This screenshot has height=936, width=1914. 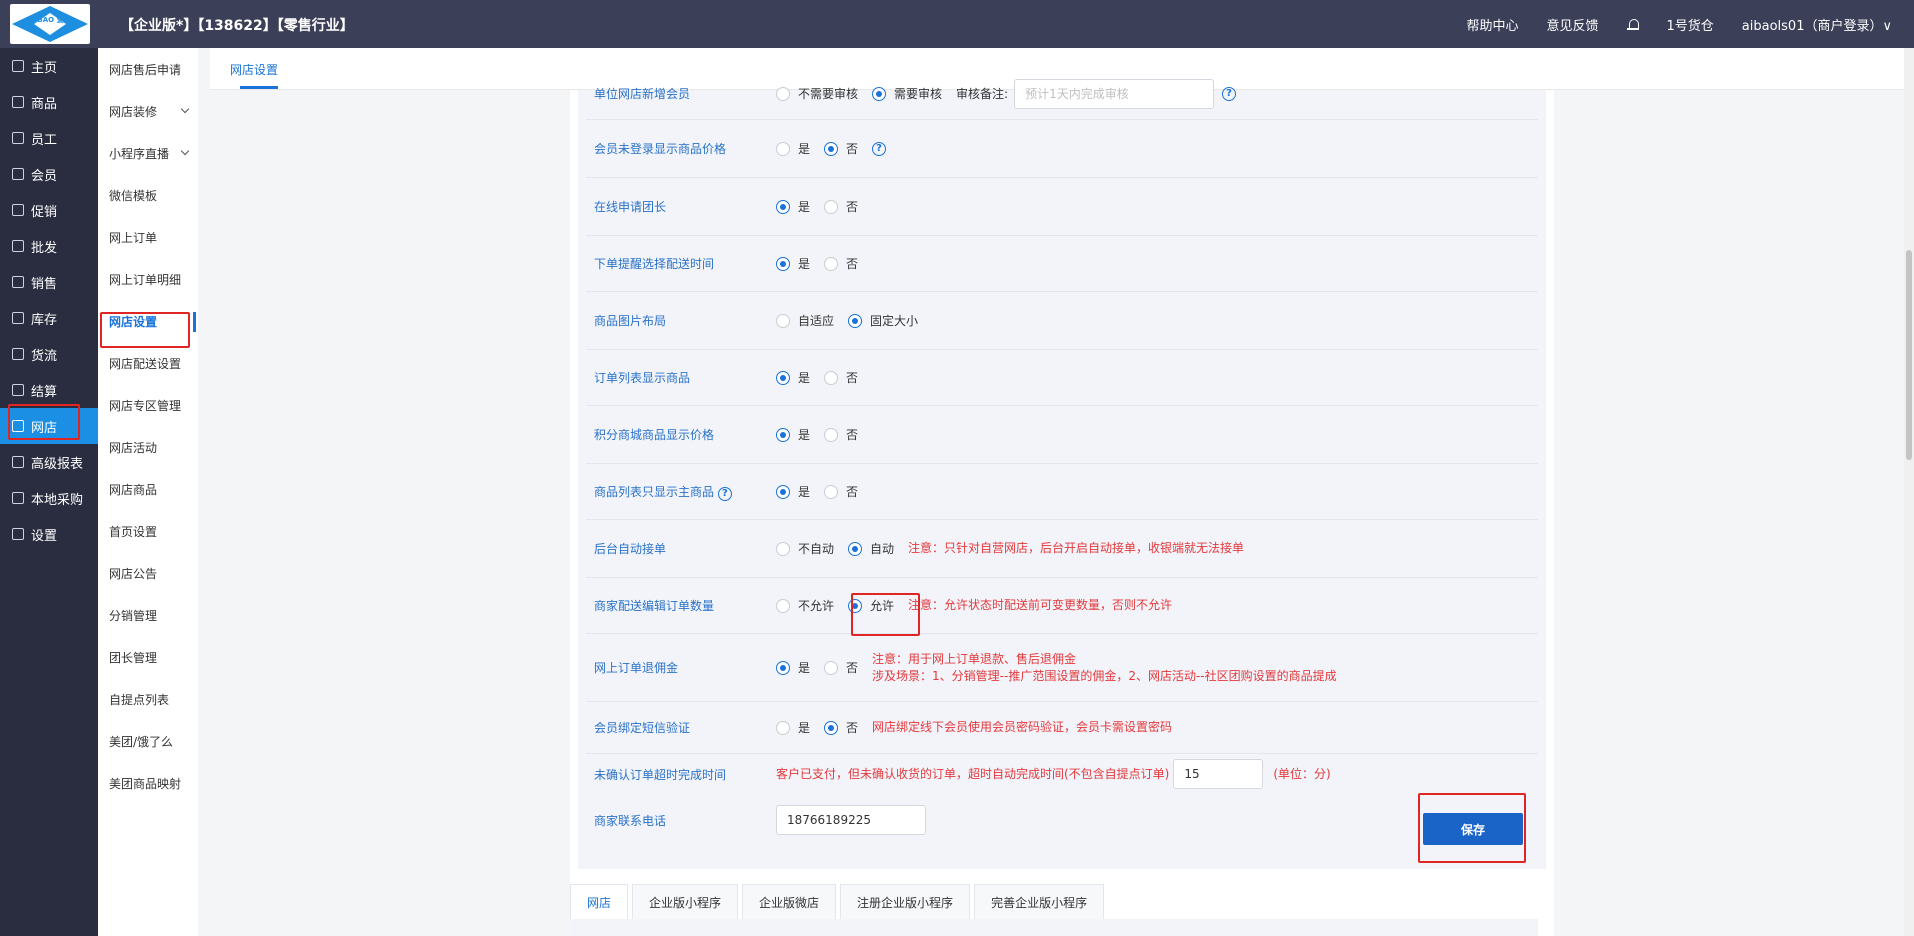 I want to click on radio-no-audit: 不需要审核, so click(x=817, y=93).